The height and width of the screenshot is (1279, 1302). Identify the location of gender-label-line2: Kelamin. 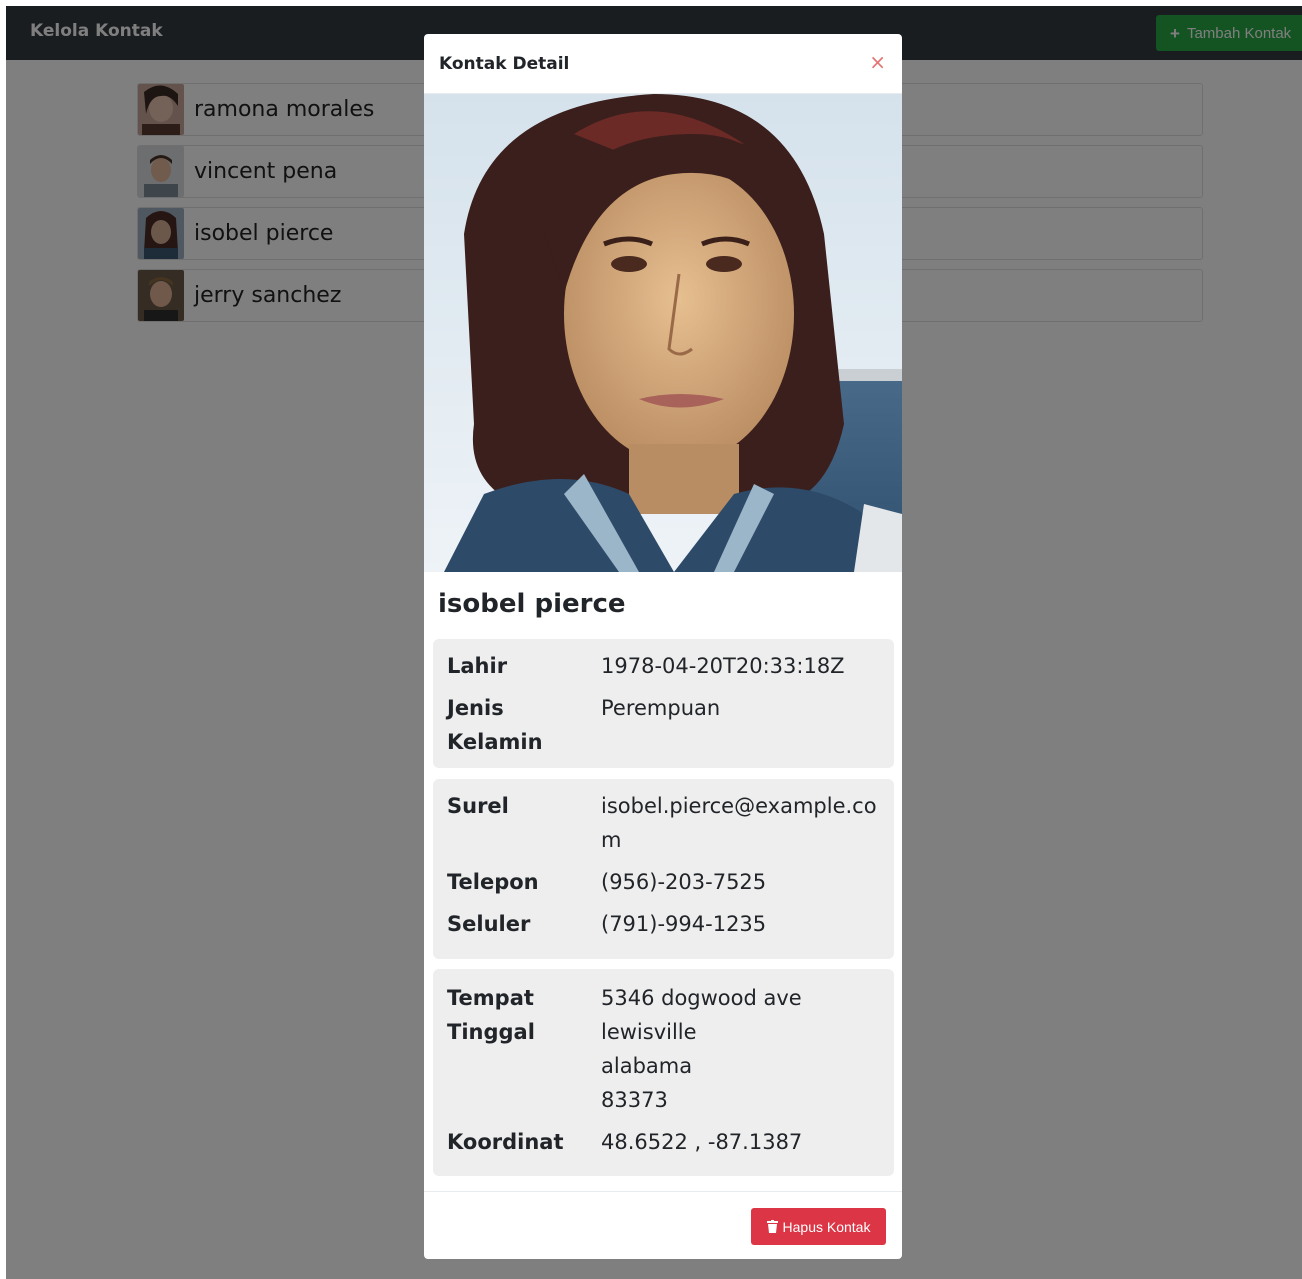
(495, 742).